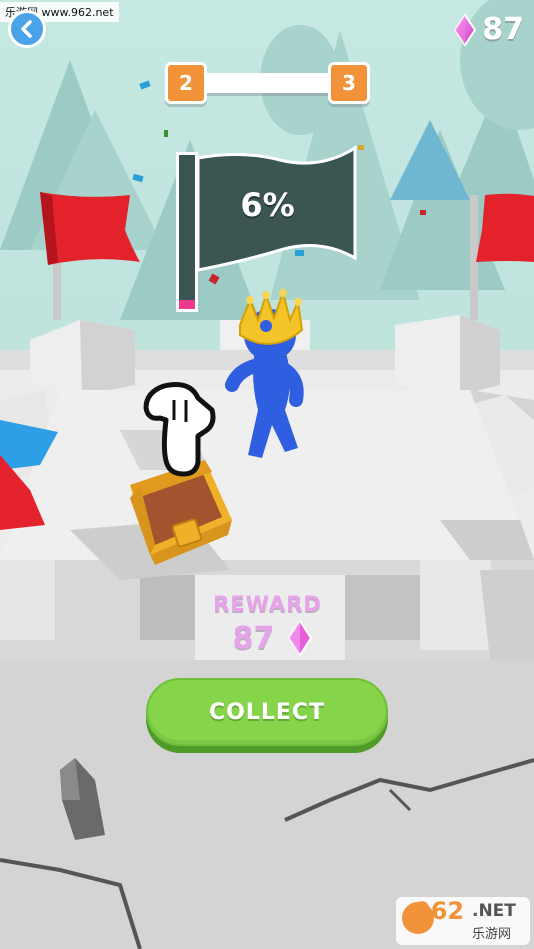 The image size is (534, 949). I want to click on reward-row: 87, so click(272, 638).